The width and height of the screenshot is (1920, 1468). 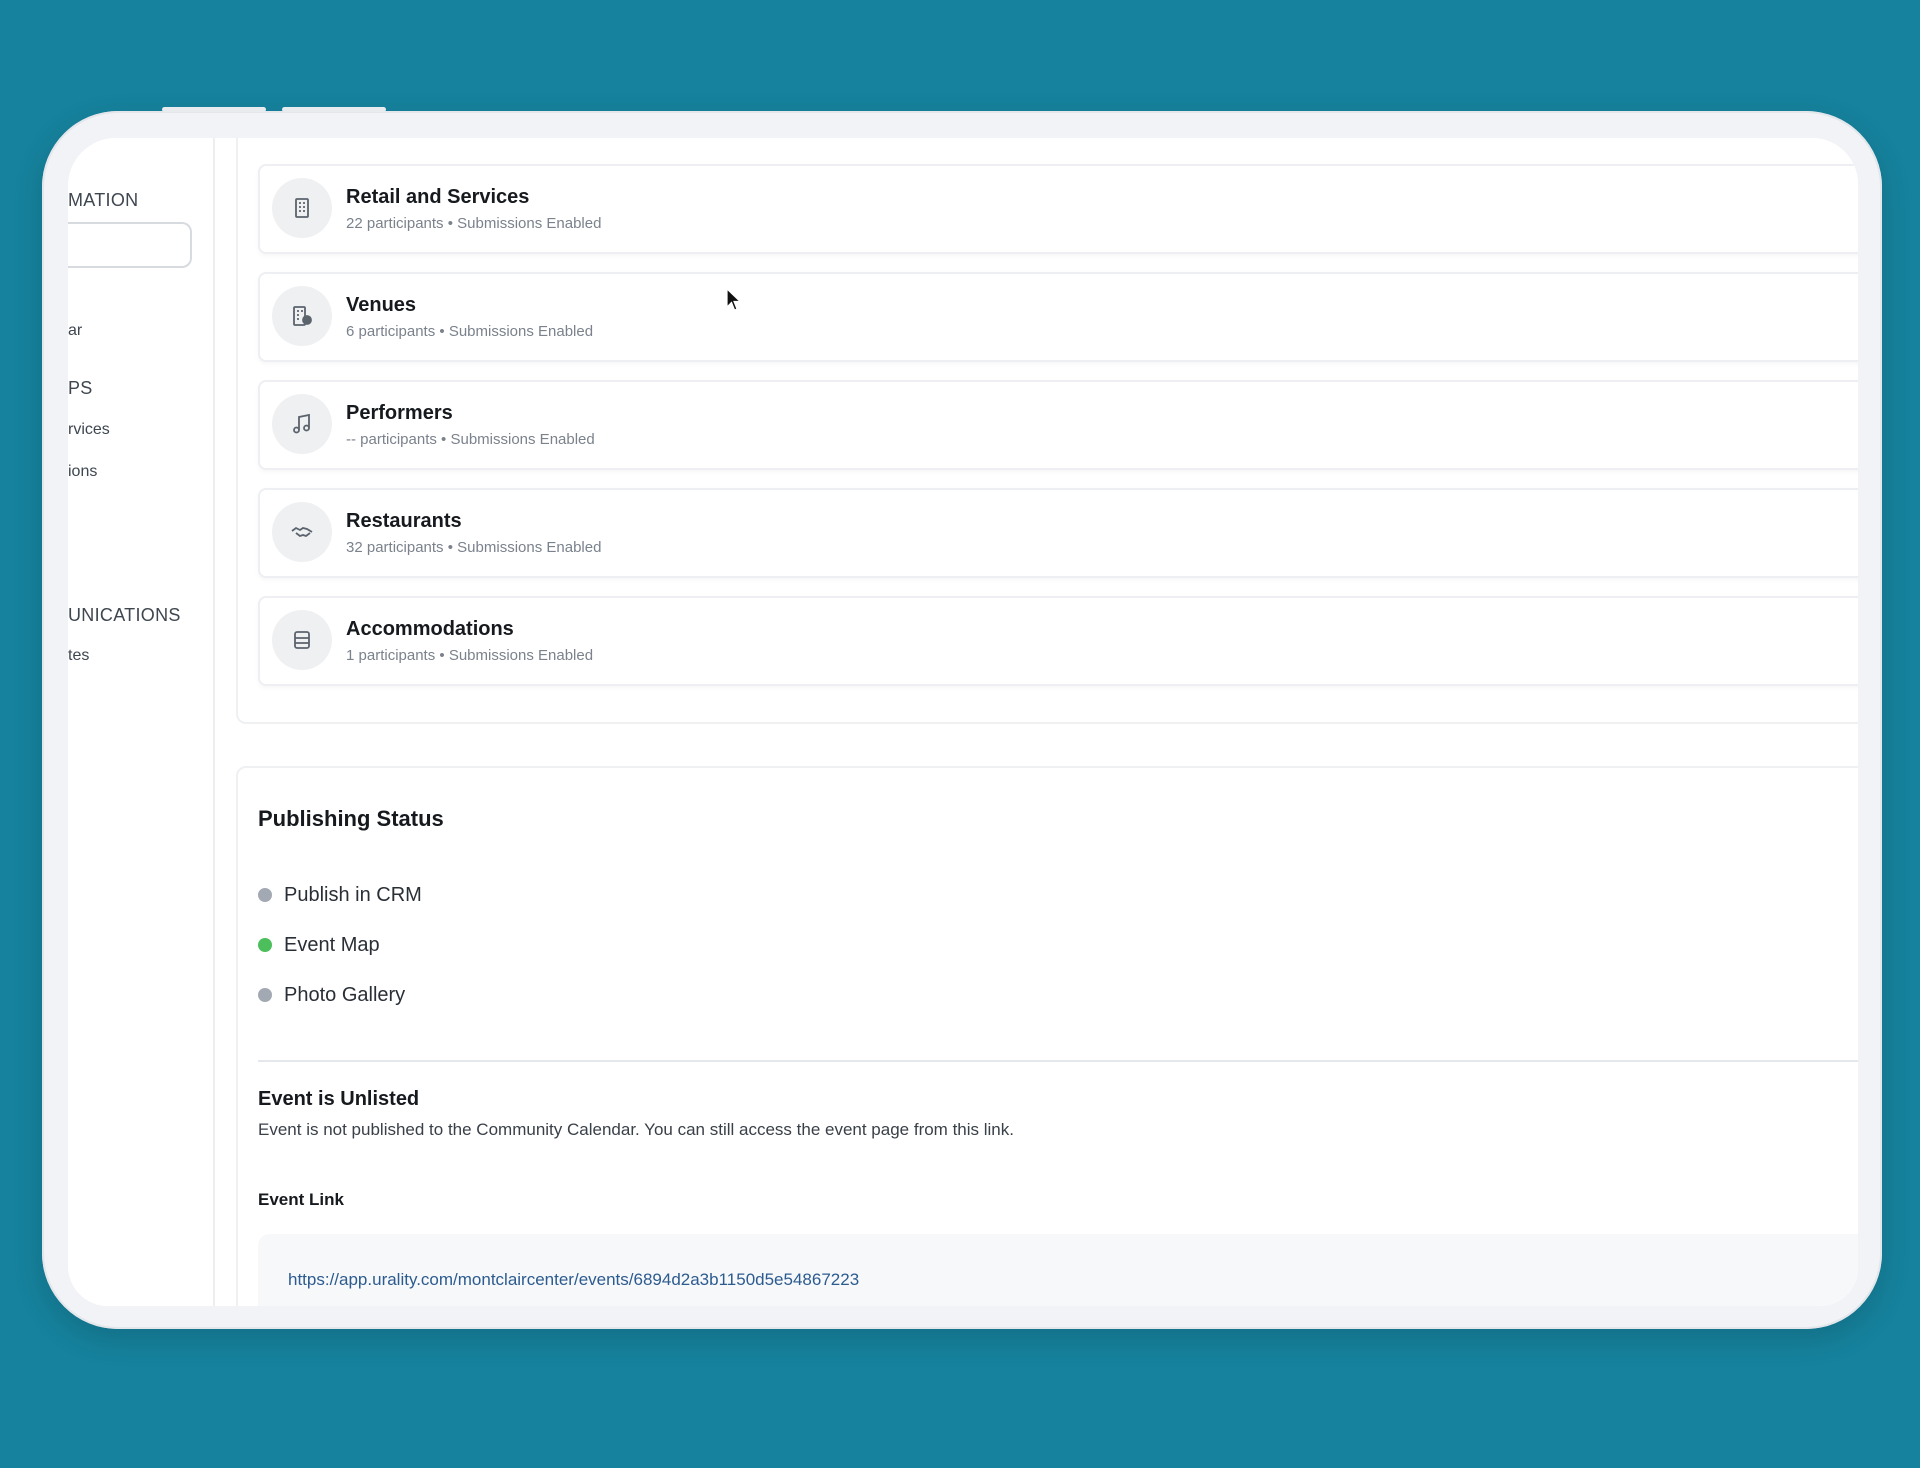 What do you see at coordinates (78, 656) in the screenshot?
I see `sidebar-item-templates: tes` at bounding box center [78, 656].